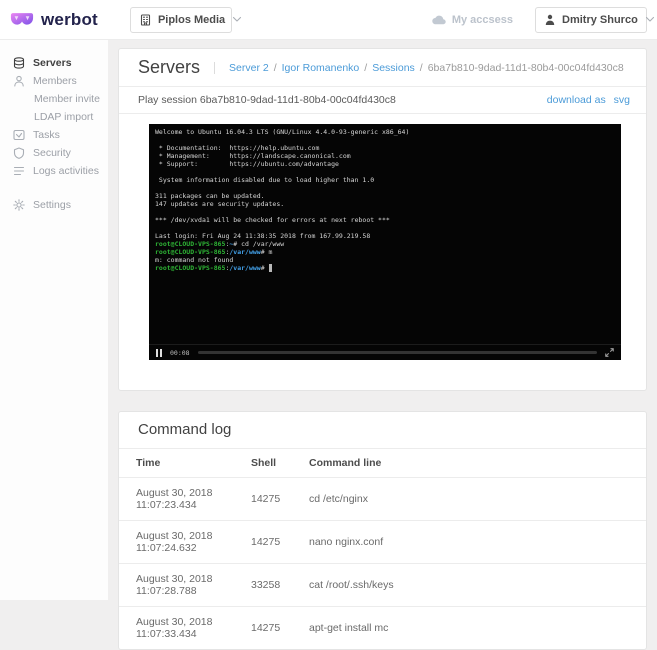 The height and width of the screenshot is (650, 657). Describe the element at coordinates (145, 19) in the screenshot. I see `building-icon` at that location.